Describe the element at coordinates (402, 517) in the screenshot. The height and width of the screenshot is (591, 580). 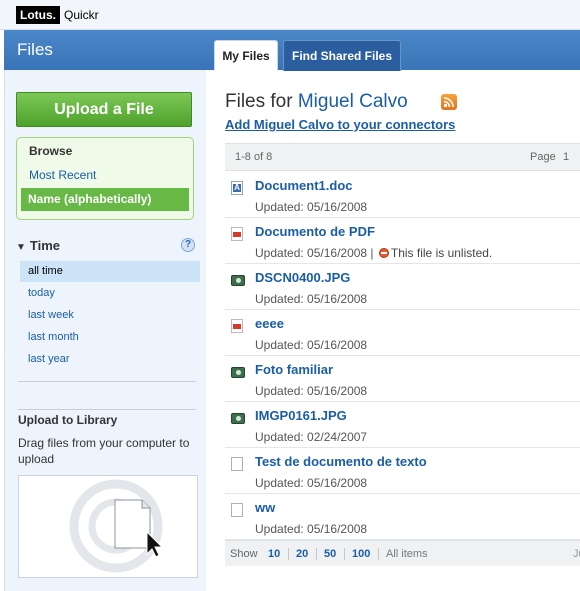
I see `file-row: ww Updated: 05/16/2008` at that location.